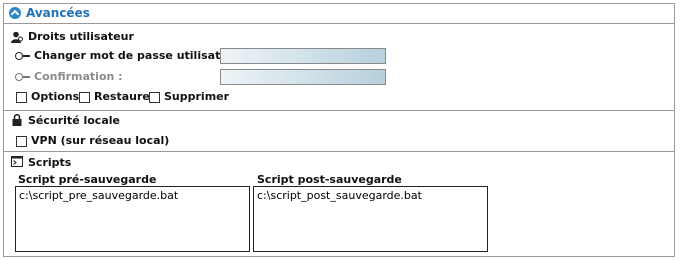 The width and height of the screenshot is (680, 261). What do you see at coordinates (74, 120) in the screenshot?
I see `local-security-title: Sécurité locale` at bounding box center [74, 120].